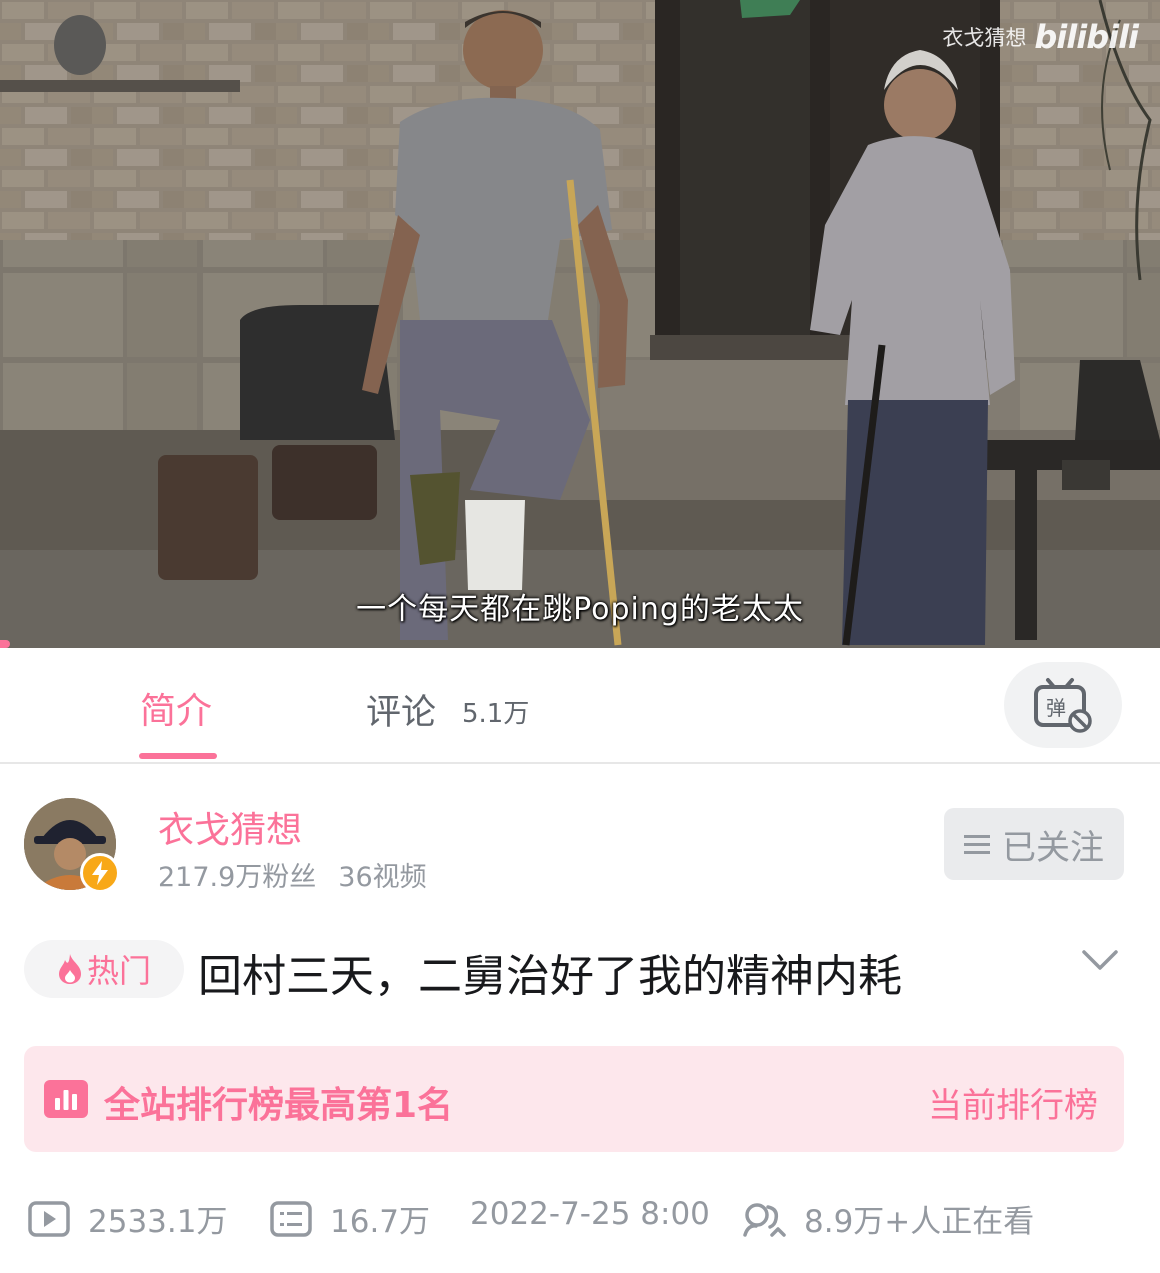 This screenshot has height=1273, width=1160. I want to click on ranking-text: 全站排行榜最高第1名, so click(279, 1105).